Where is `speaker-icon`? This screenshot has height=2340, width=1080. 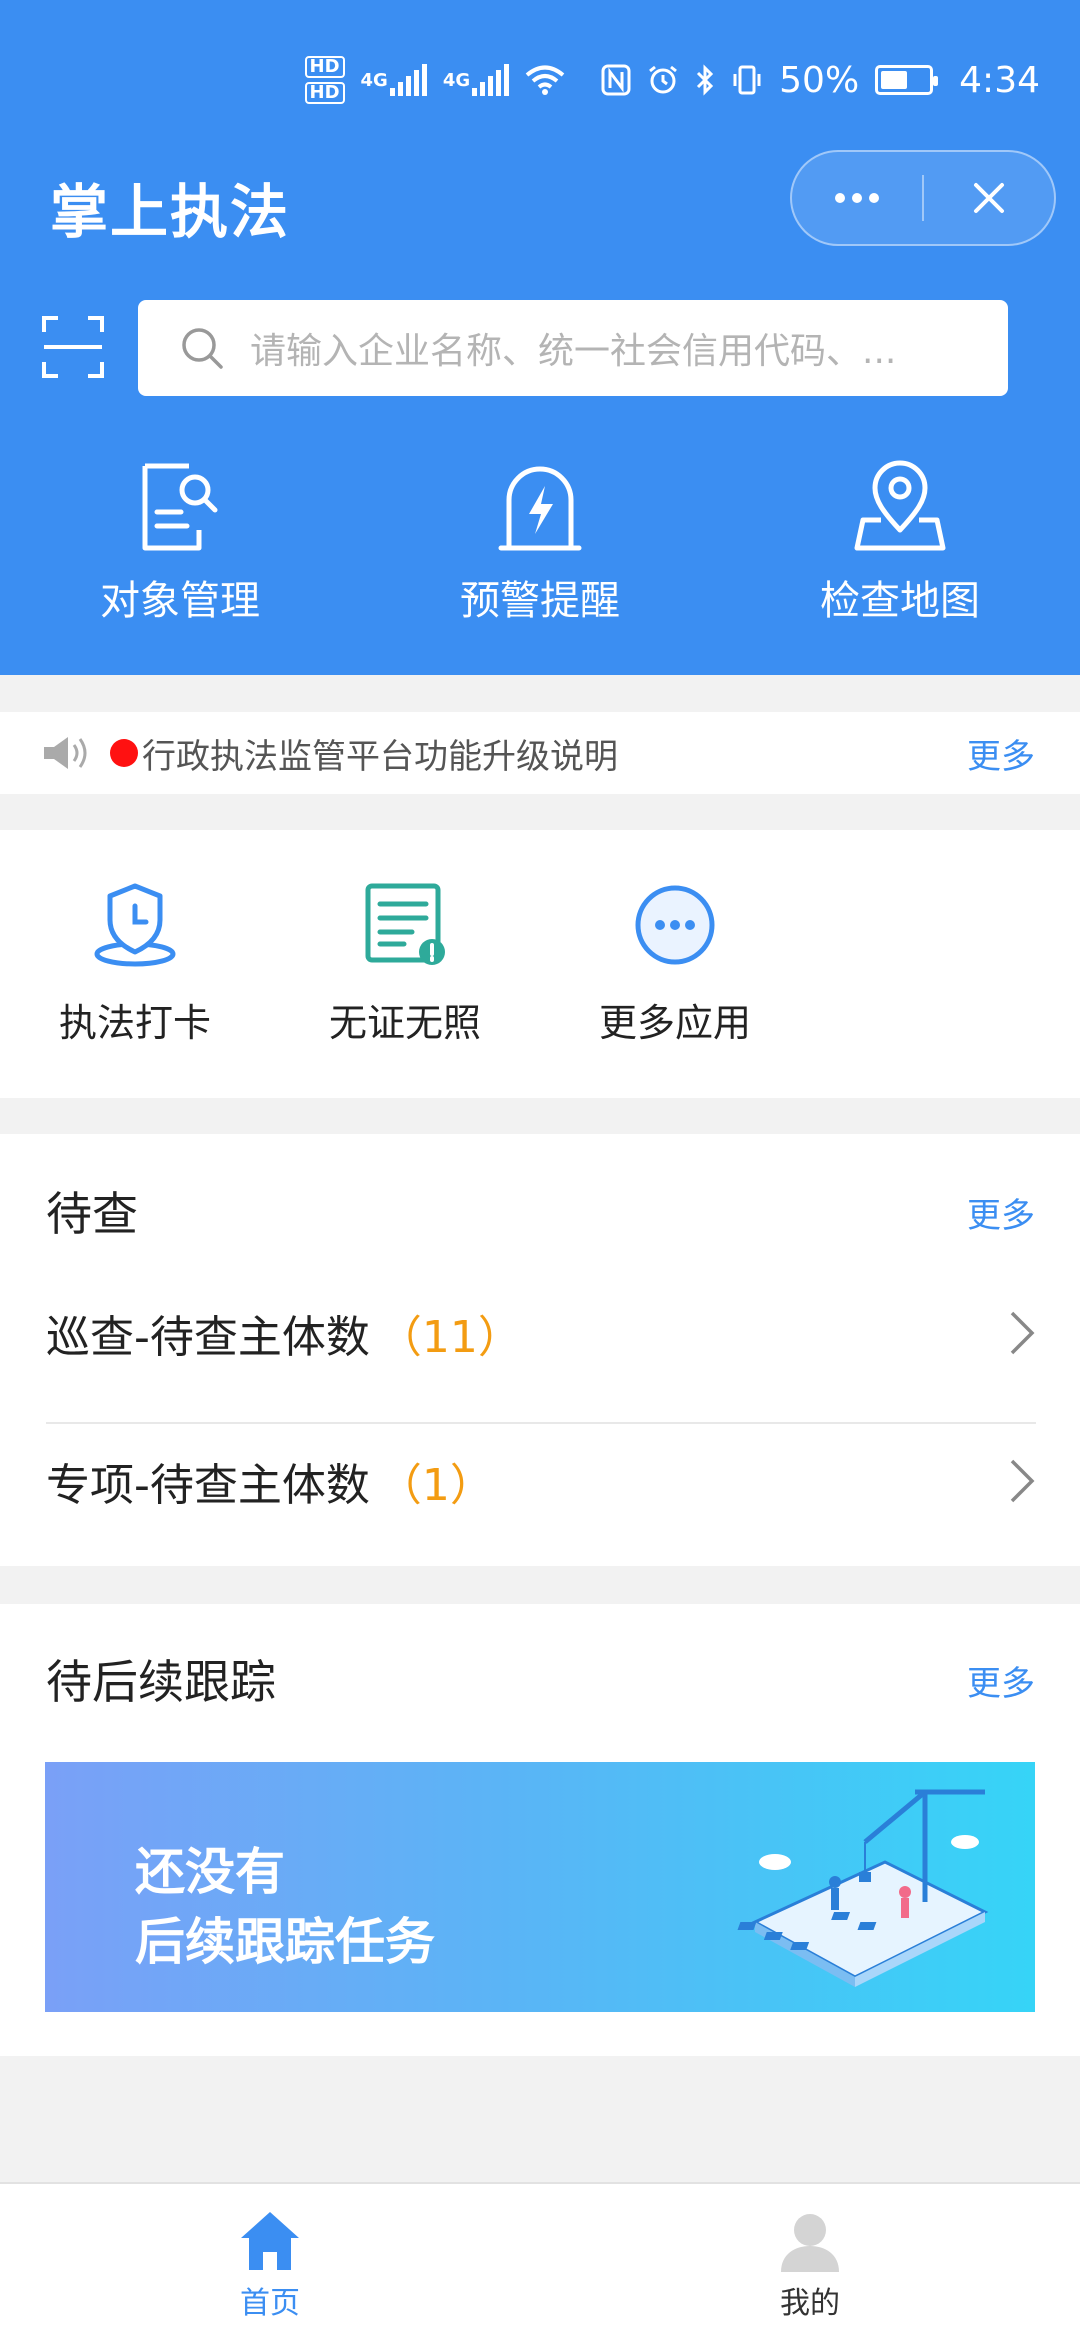
speaker-icon is located at coordinates (65, 753).